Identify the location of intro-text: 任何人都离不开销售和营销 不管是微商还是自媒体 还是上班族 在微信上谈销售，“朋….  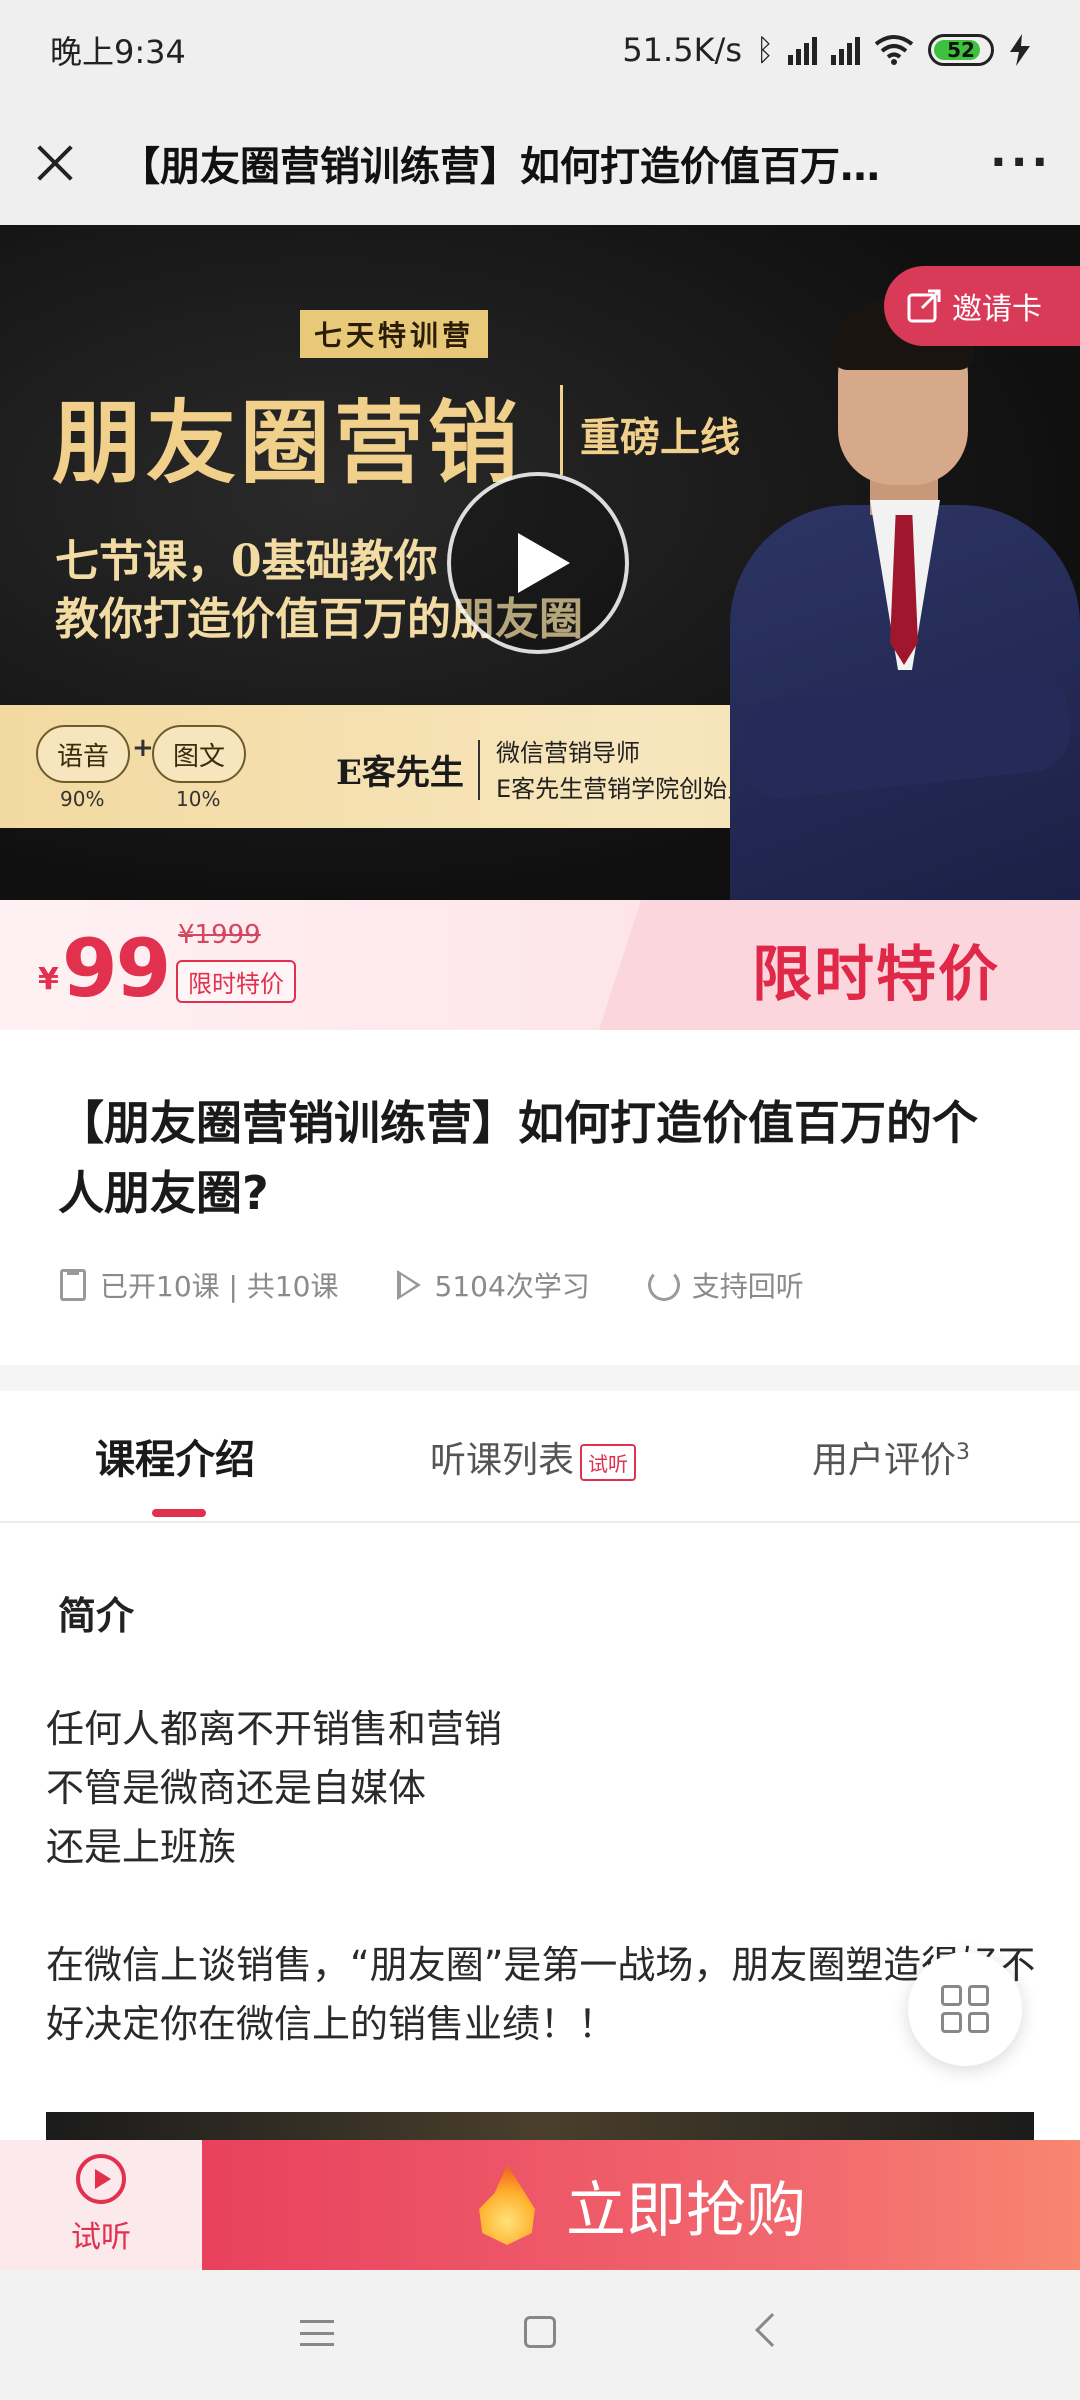
(541, 1877).